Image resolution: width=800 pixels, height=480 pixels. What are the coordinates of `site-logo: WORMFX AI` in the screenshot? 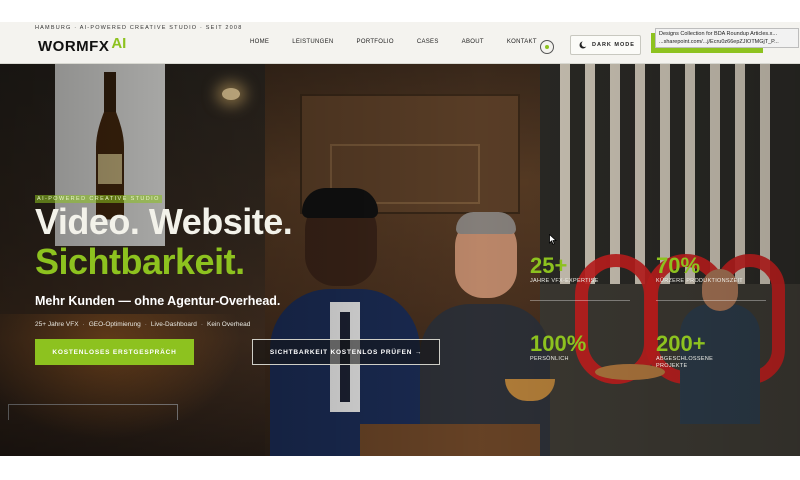 It's located at (82, 45).